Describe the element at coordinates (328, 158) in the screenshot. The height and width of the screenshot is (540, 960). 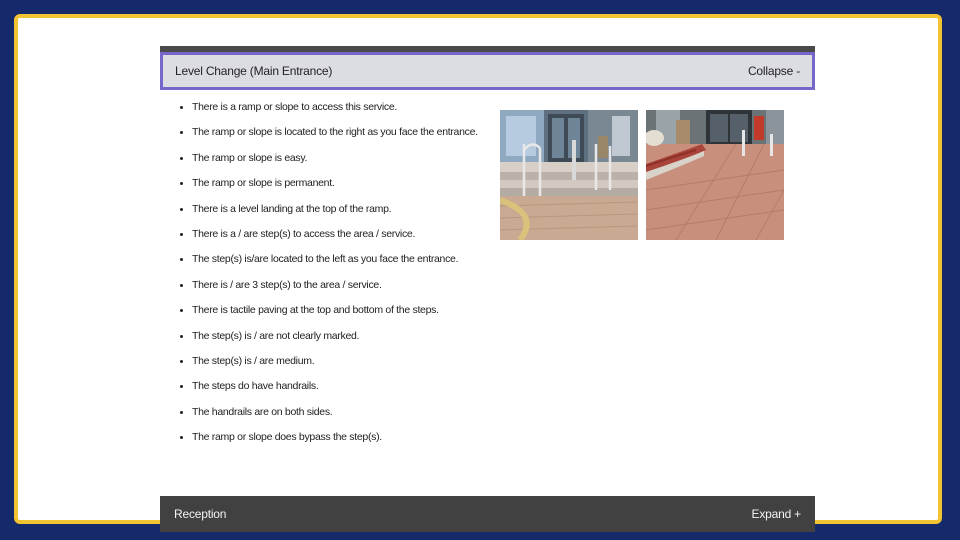
I see `list-item: The ramp or slope is easy.` at that location.